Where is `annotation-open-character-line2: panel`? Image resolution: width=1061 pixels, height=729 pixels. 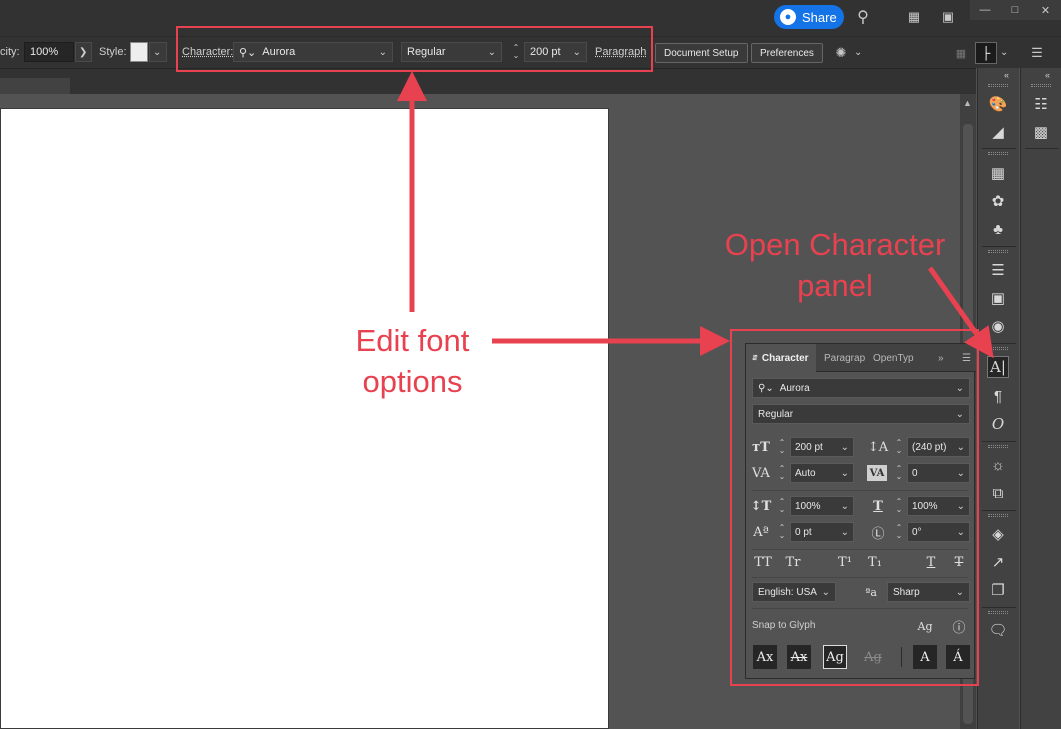 annotation-open-character-line2: panel is located at coordinates (835, 285).